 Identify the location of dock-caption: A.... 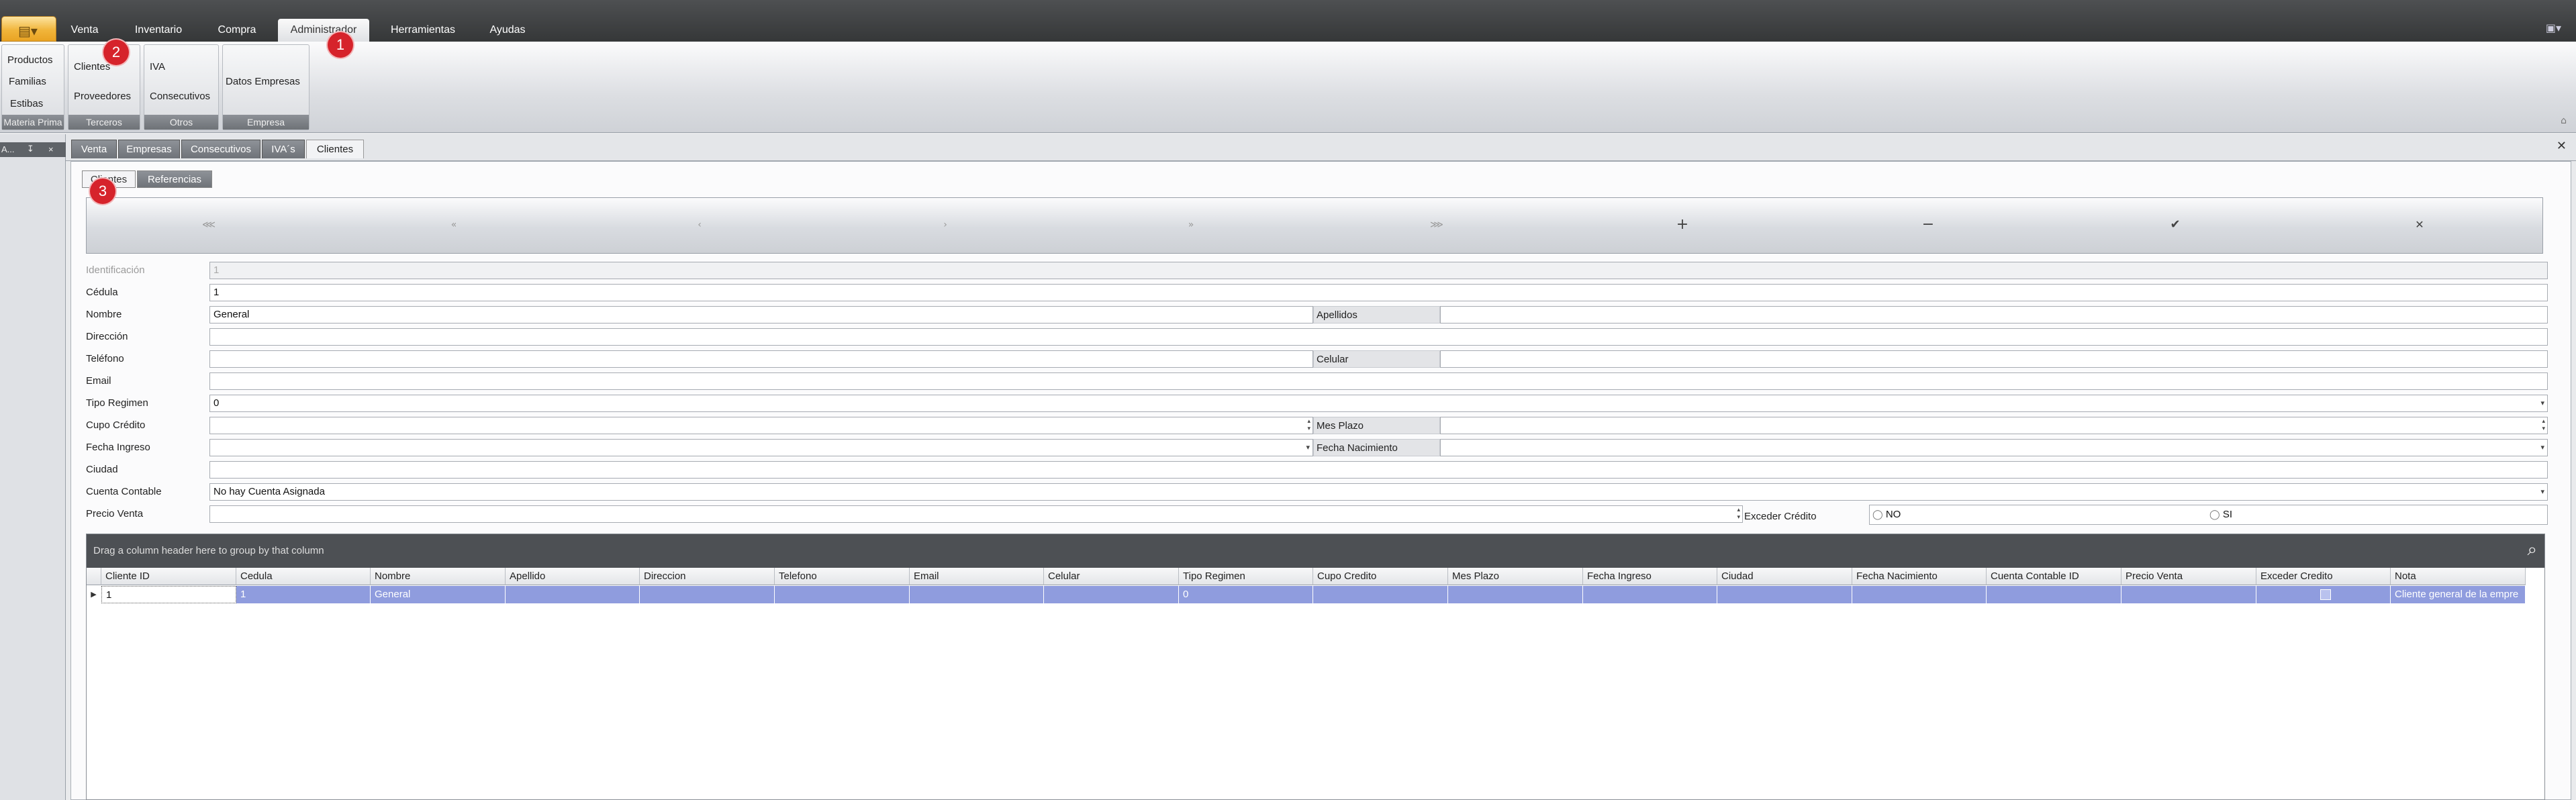
(8, 149).